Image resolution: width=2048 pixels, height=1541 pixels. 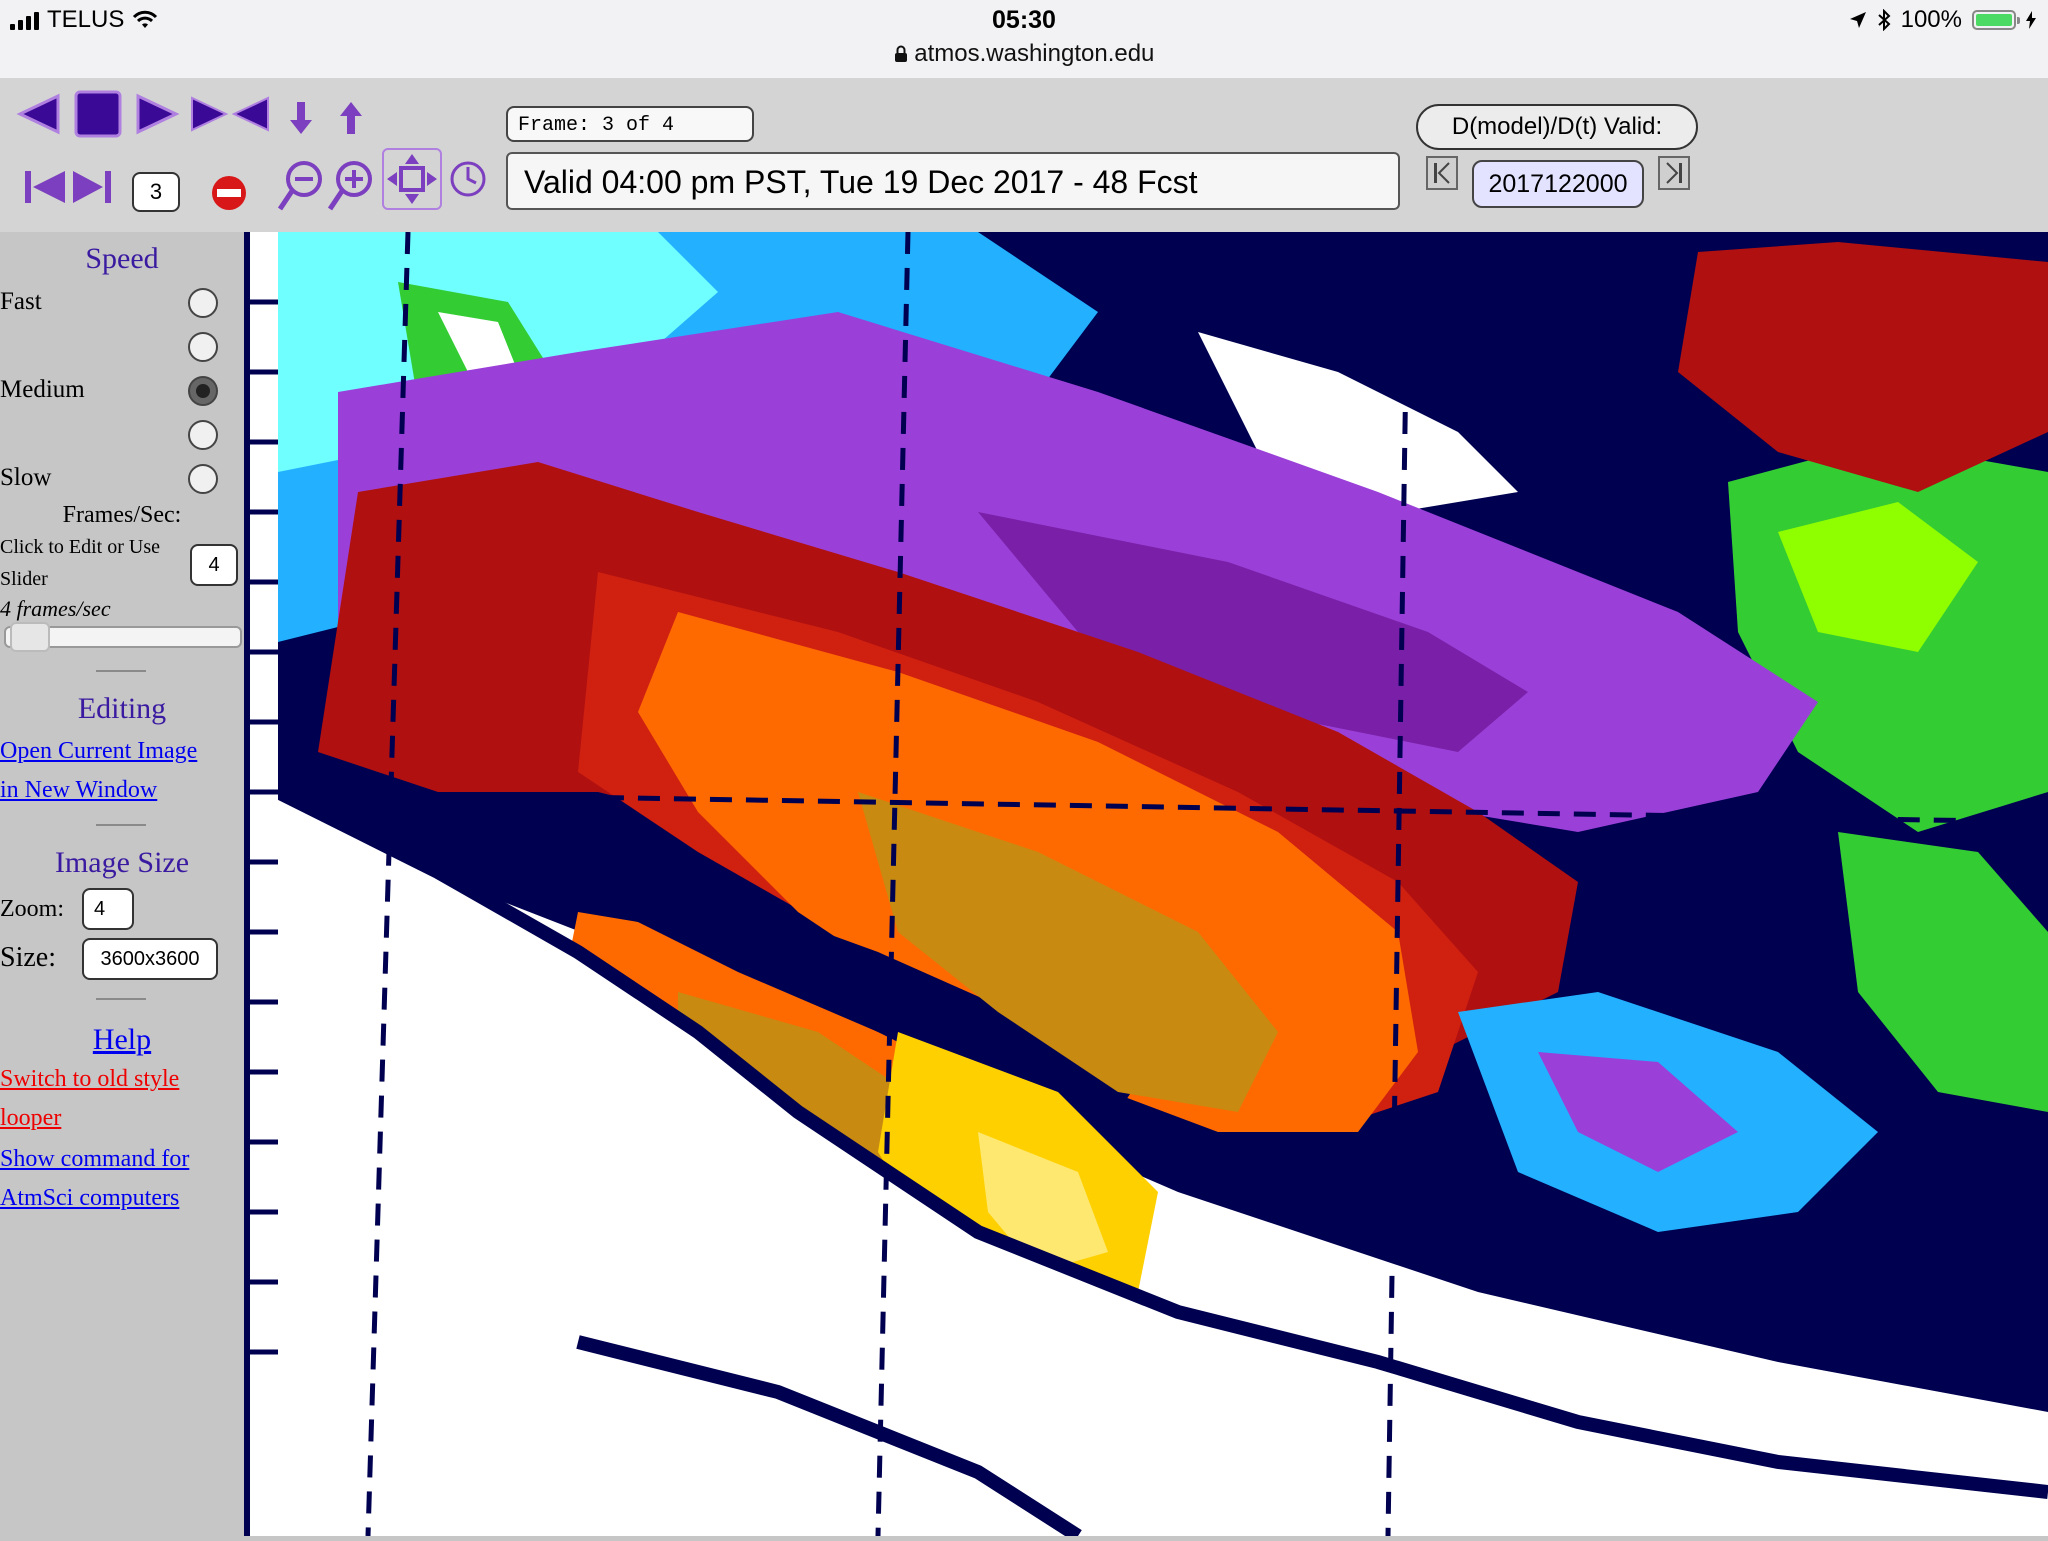 I want to click on zoom-out-icon, so click(x=299, y=186).